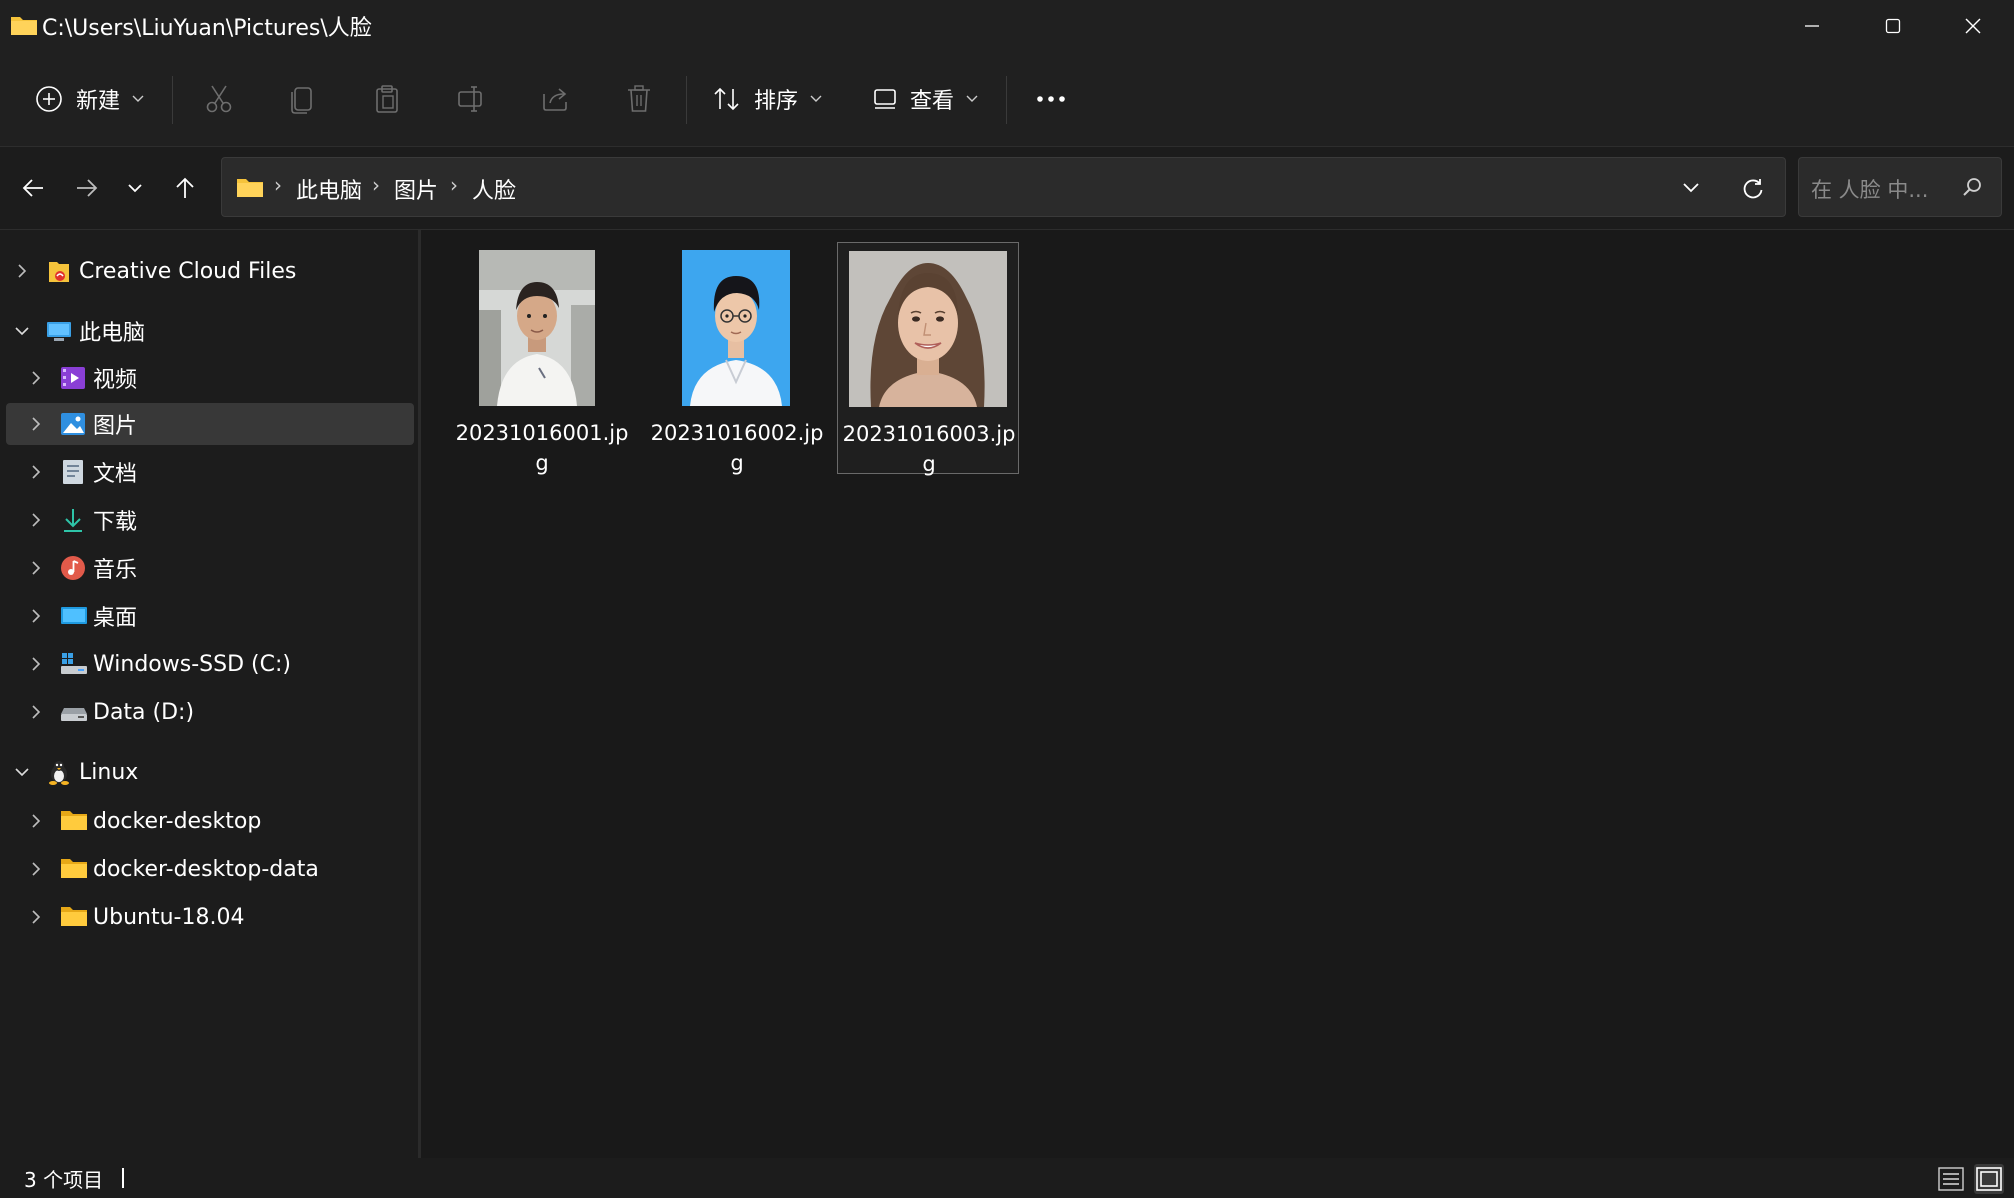  I want to click on sort-button-label: 排序, so click(776, 101).